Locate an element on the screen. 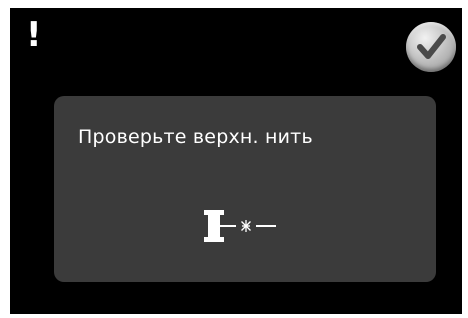 This screenshot has width=468, height=318. checkmark-icon is located at coordinates (431, 46).